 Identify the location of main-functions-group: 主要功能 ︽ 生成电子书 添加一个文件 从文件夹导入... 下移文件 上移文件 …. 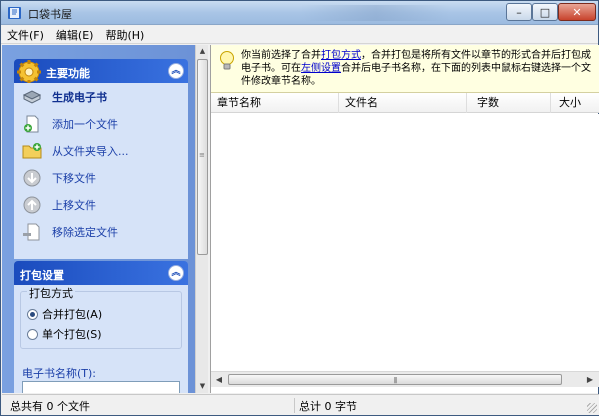
(101, 159).